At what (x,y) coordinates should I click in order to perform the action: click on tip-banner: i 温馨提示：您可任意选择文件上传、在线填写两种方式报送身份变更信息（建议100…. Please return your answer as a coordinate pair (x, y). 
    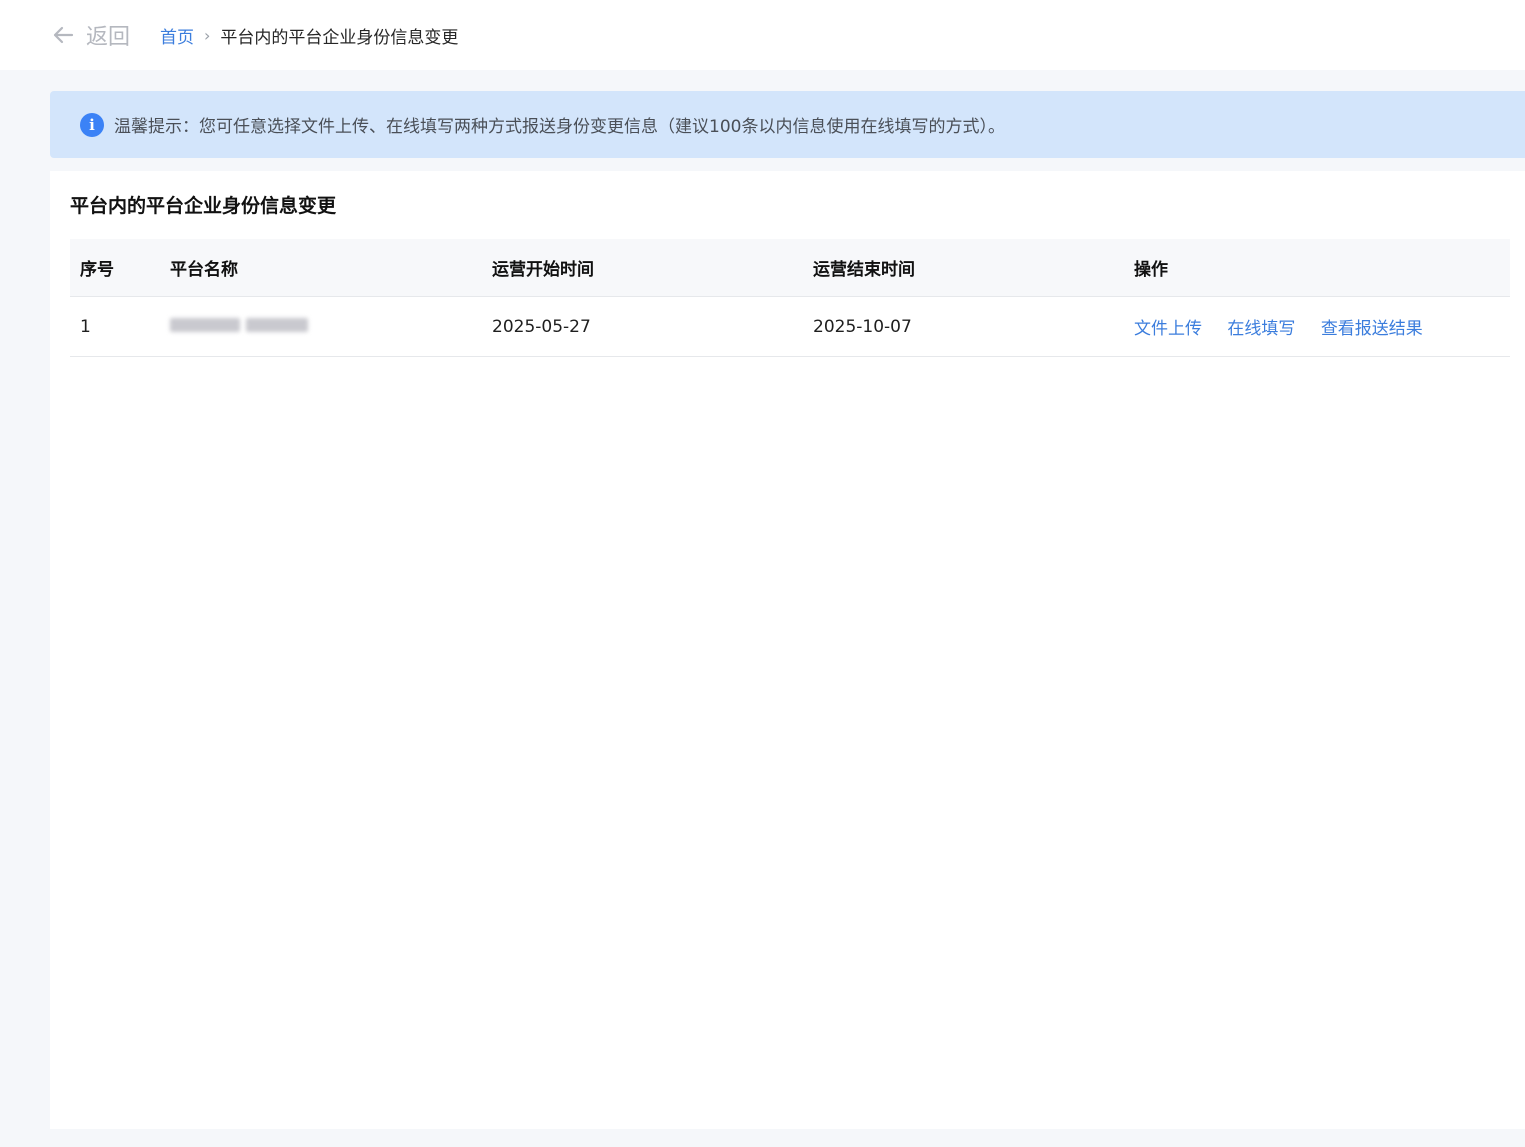
    Looking at the image, I should click on (787, 124).